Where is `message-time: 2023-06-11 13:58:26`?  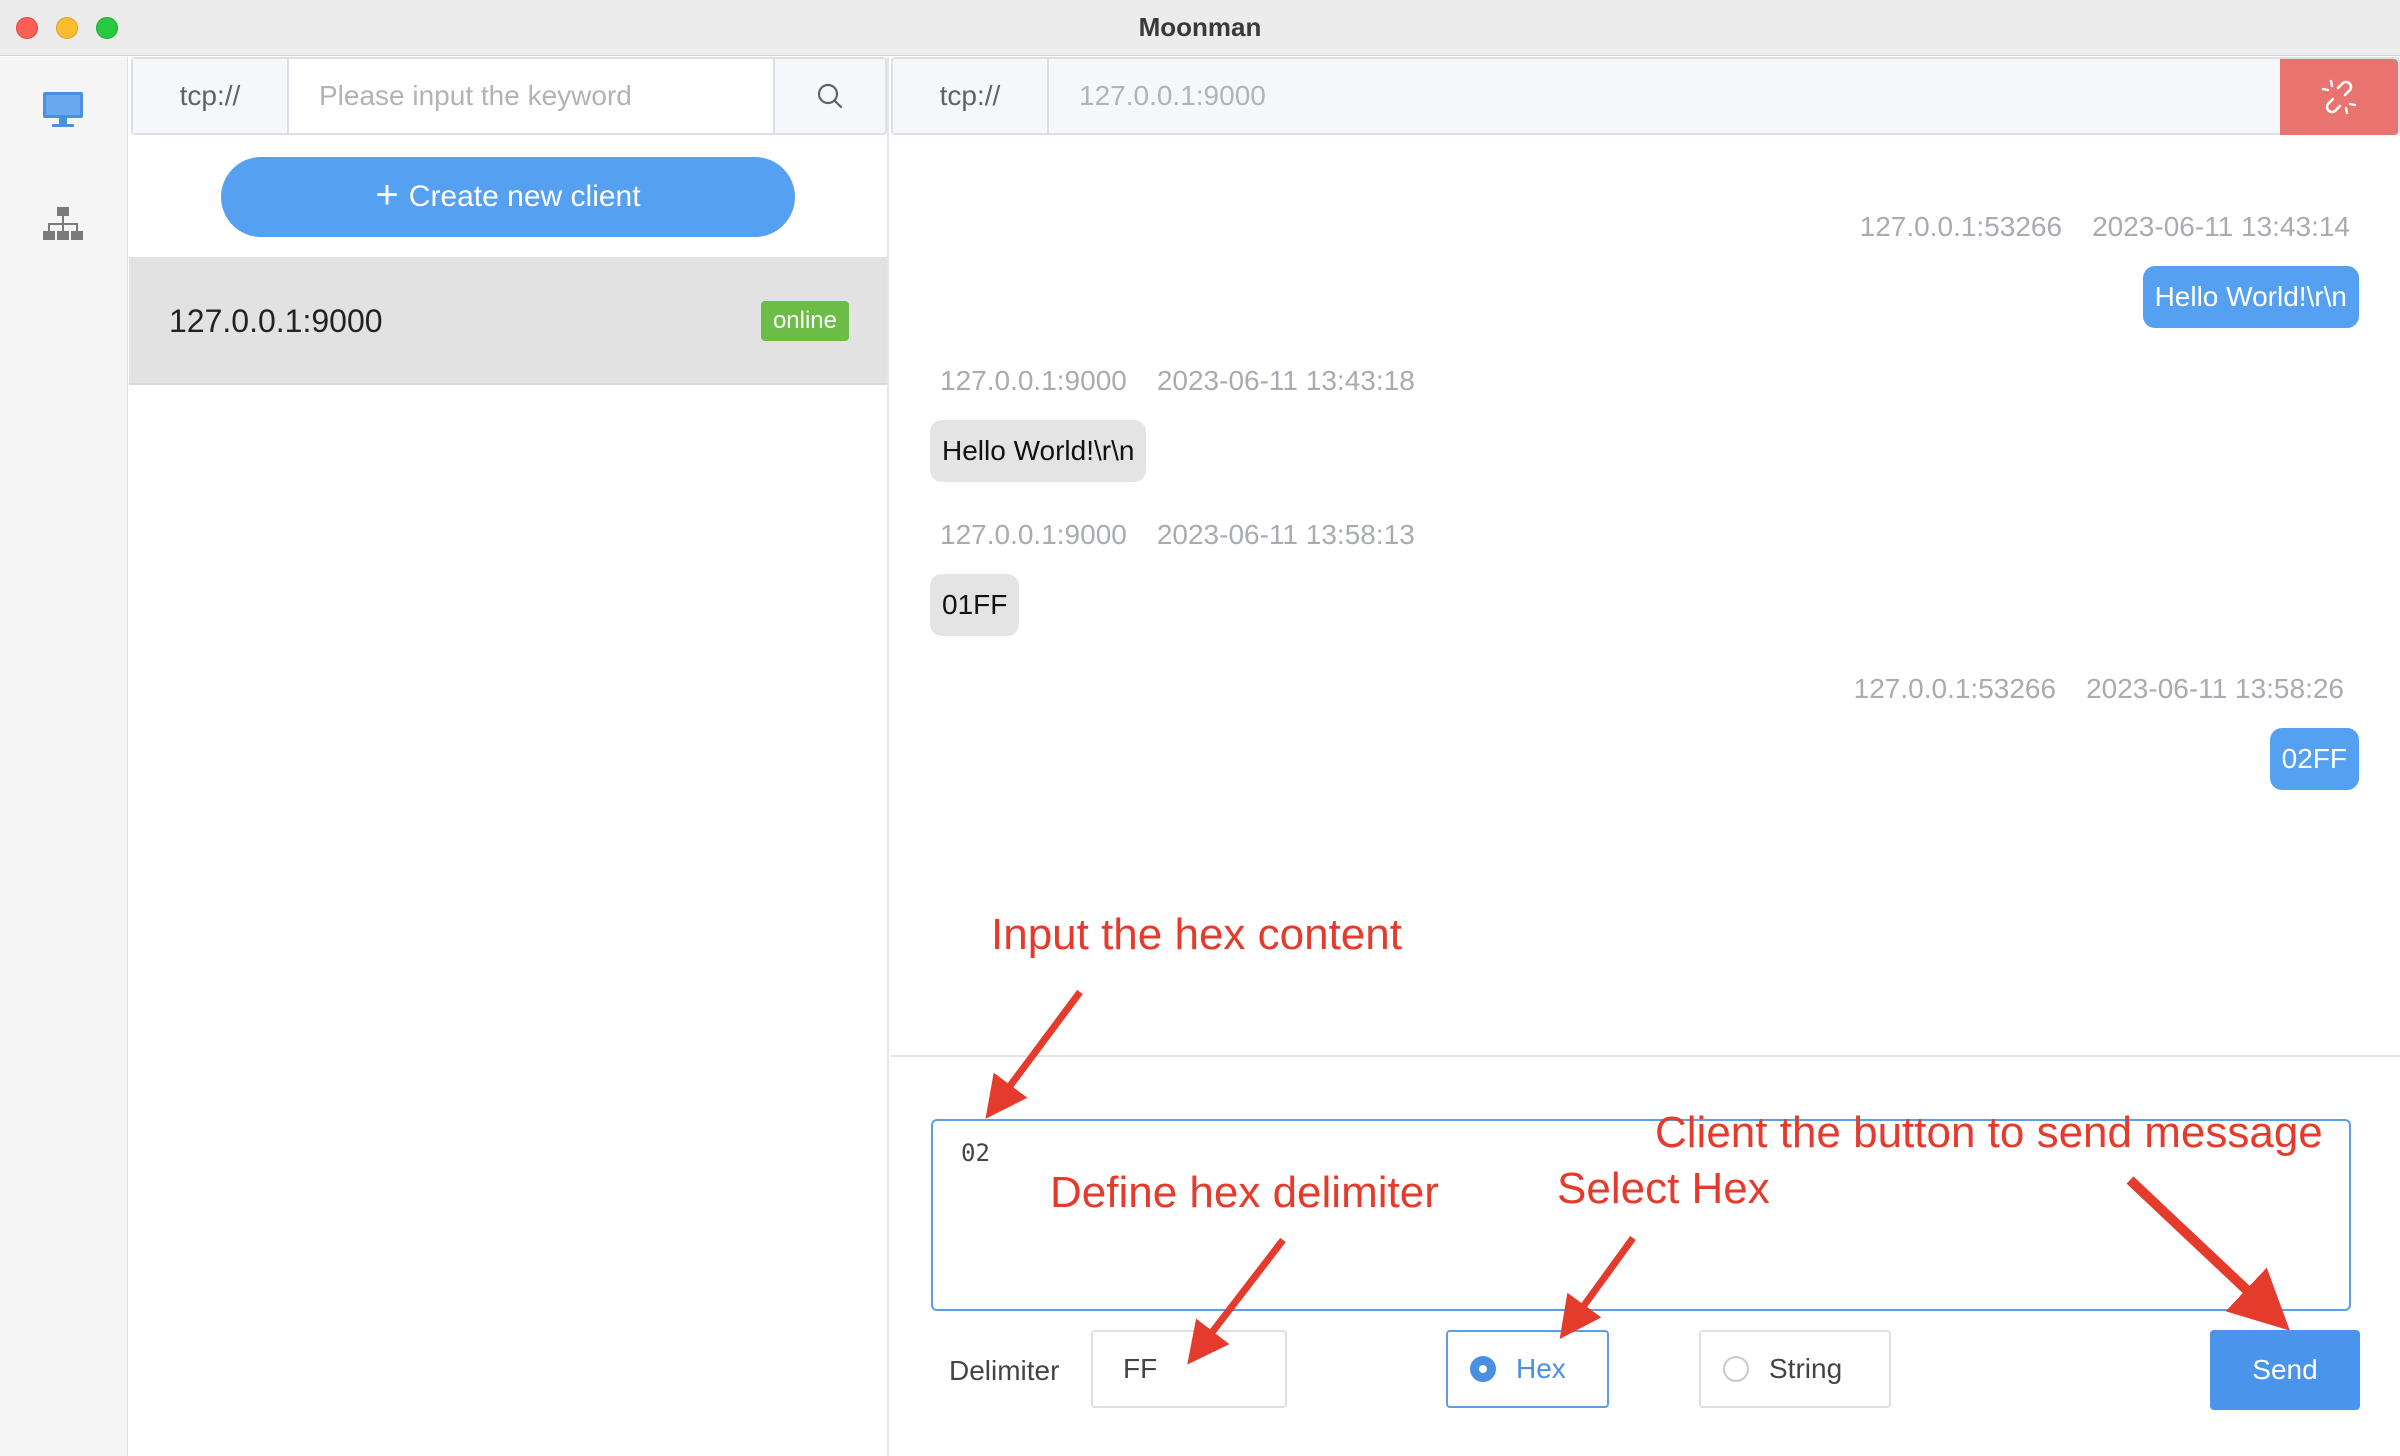
message-time: 2023-06-11 13:58:26 is located at coordinates (2215, 688).